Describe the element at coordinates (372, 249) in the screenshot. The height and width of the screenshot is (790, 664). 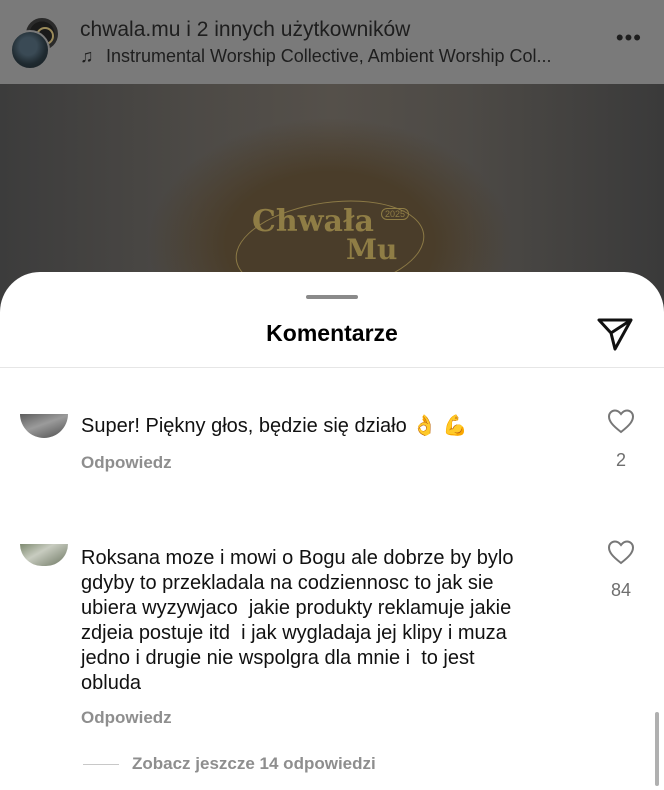
I see `logo-line-2: Mu` at that location.